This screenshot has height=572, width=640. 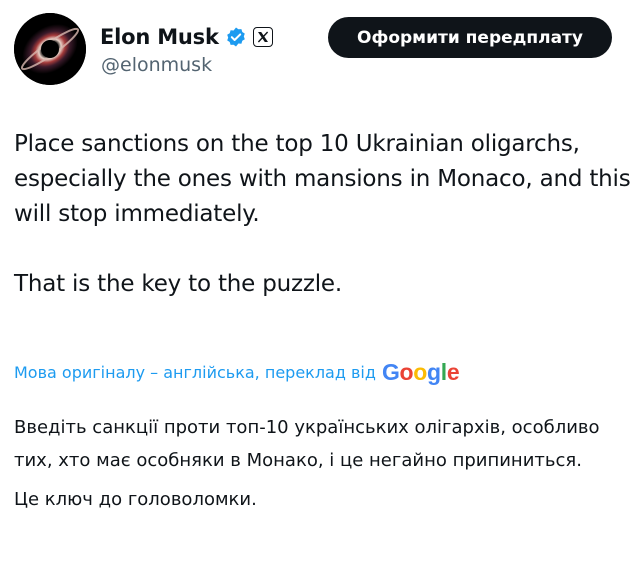 What do you see at coordinates (236, 37) in the screenshot?
I see `verified-badge-icon` at bounding box center [236, 37].